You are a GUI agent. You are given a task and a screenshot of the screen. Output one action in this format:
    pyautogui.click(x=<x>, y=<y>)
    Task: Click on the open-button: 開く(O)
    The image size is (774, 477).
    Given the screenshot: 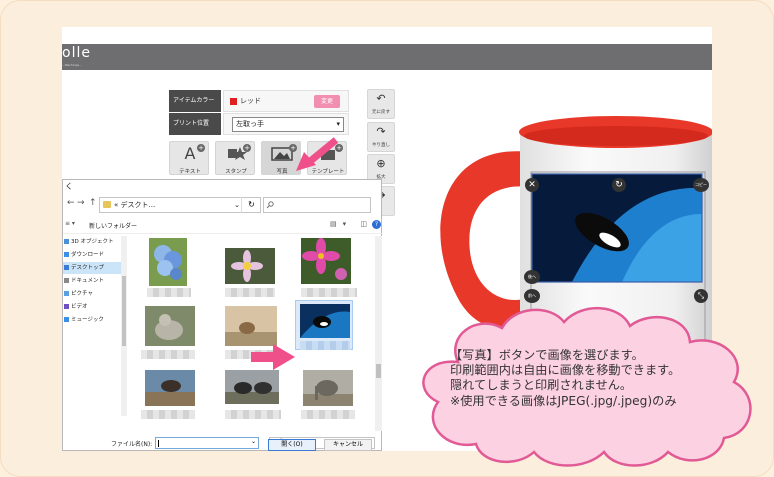 What is the action you would take?
    pyautogui.click(x=292, y=445)
    